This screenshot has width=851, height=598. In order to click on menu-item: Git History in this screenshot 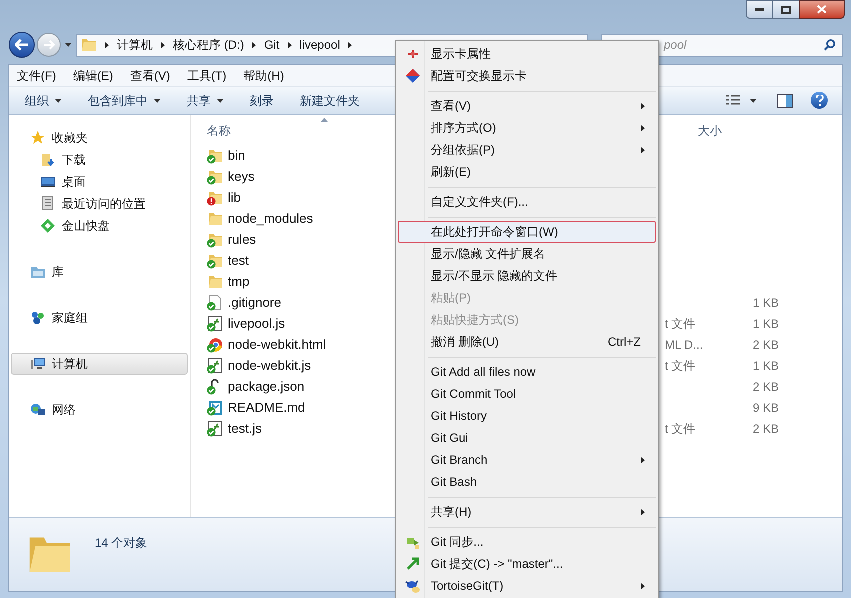, I will do `click(527, 416)`.